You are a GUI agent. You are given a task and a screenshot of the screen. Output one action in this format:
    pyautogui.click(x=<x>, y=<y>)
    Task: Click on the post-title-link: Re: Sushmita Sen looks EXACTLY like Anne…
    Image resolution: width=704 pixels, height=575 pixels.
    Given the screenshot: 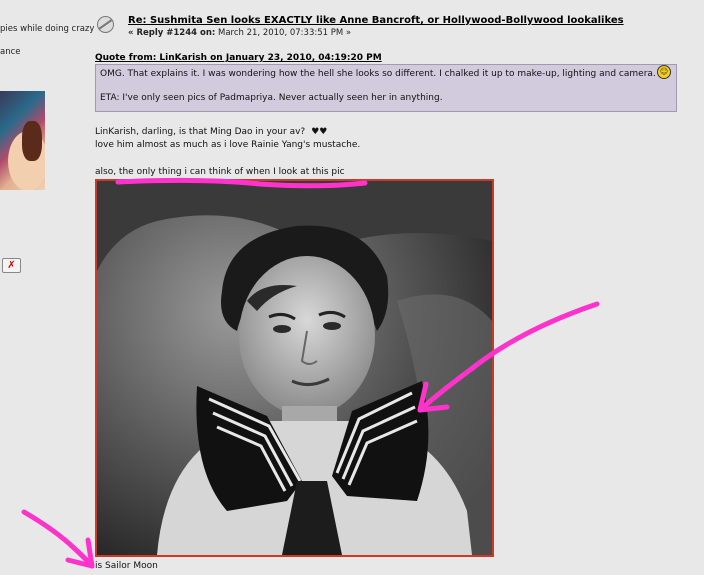 What is the action you would take?
    pyautogui.click(x=376, y=20)
    